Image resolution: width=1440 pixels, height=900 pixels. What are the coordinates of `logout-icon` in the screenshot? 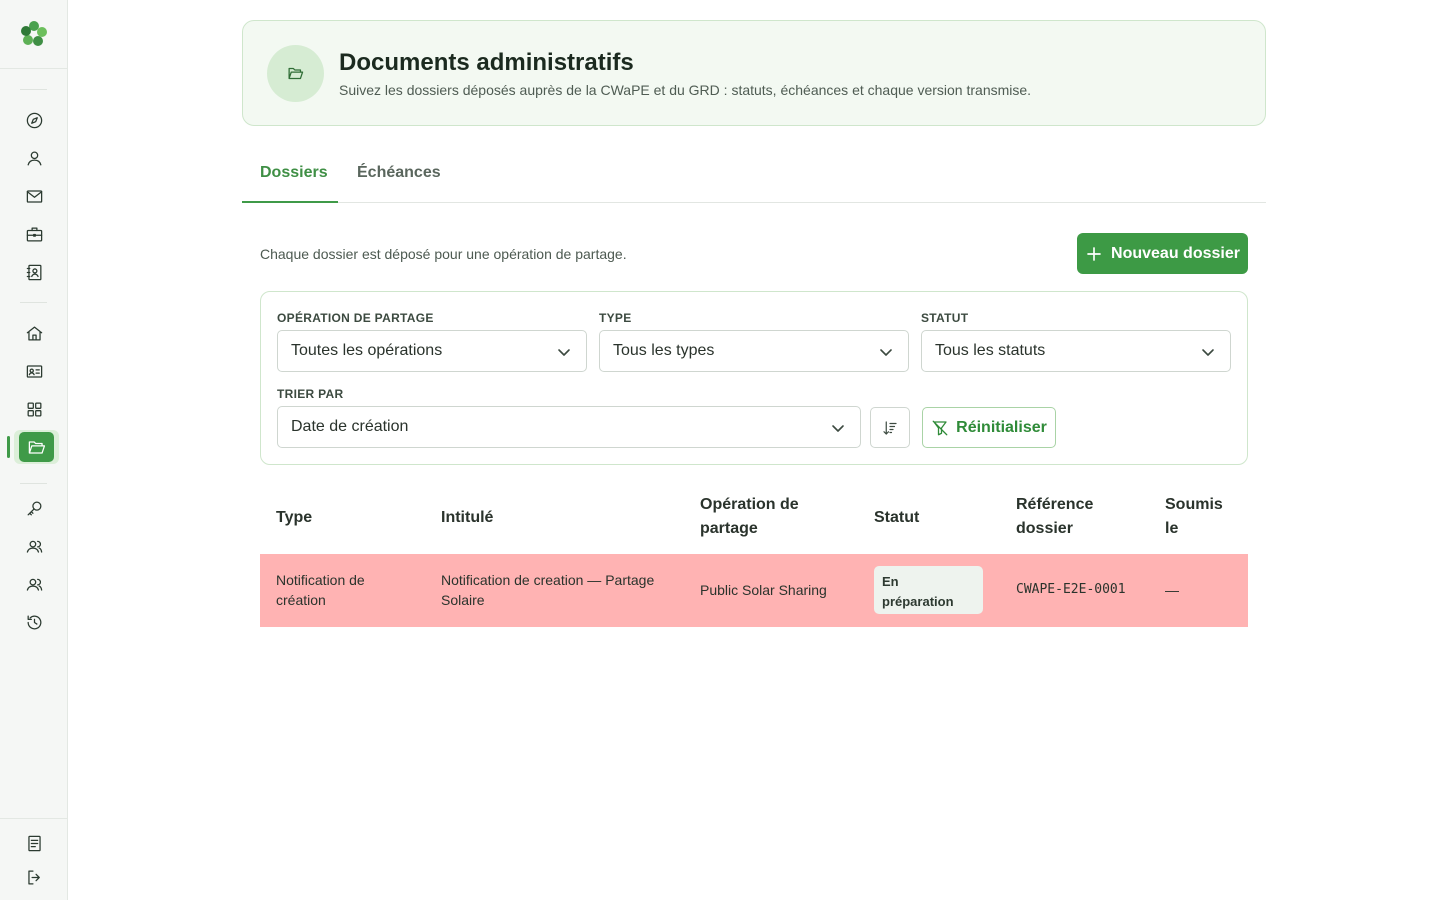 It's located at (33, 877).